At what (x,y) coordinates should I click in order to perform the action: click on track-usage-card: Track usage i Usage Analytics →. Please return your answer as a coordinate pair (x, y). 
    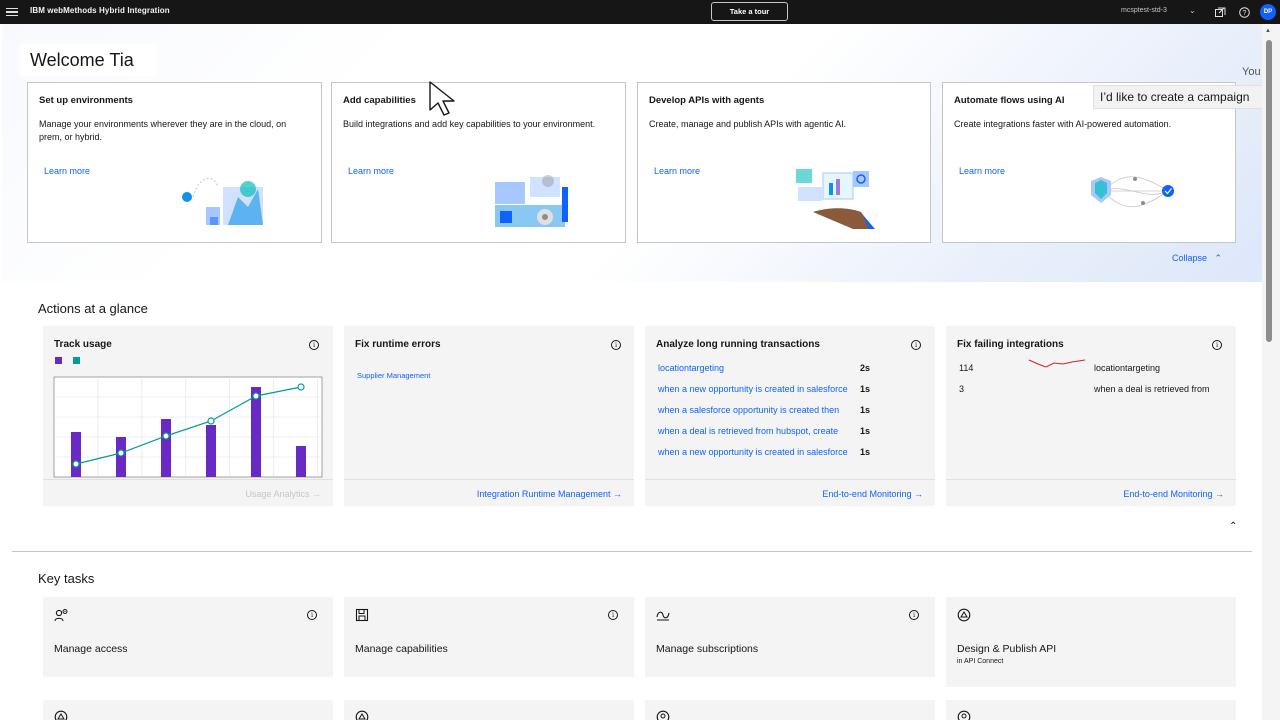
    Looking at the image, I should click on (188, 416).